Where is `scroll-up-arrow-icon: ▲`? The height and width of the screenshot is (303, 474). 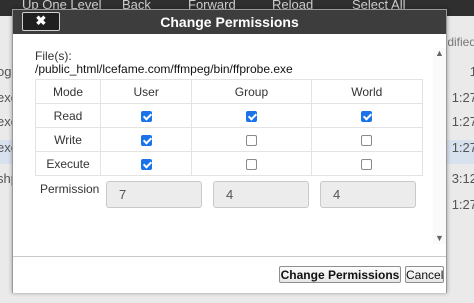 scroll-up-arrow-icon: ▲ is located at coordinates (439, 53).